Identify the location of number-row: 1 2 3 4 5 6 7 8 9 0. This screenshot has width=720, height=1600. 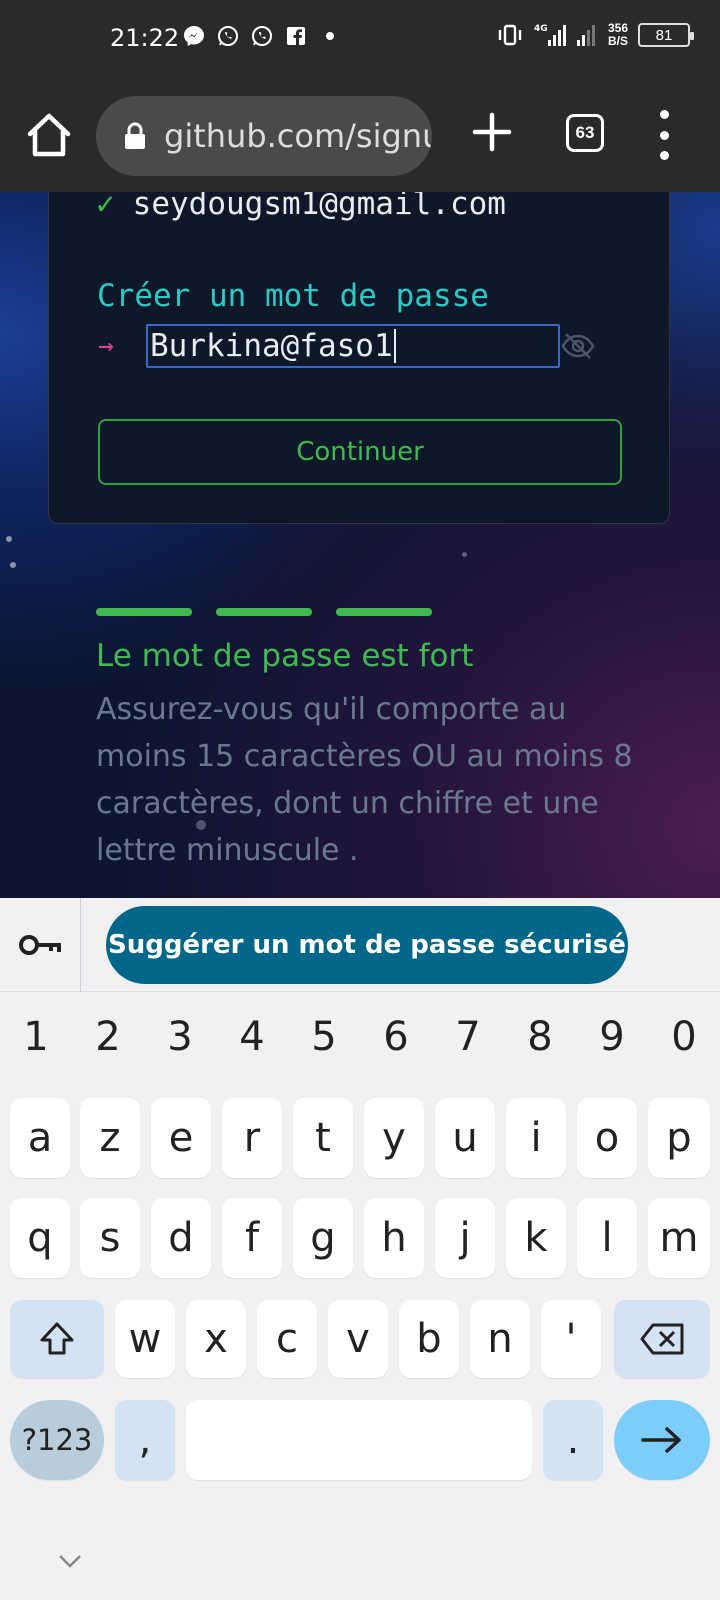
(360, 1037).